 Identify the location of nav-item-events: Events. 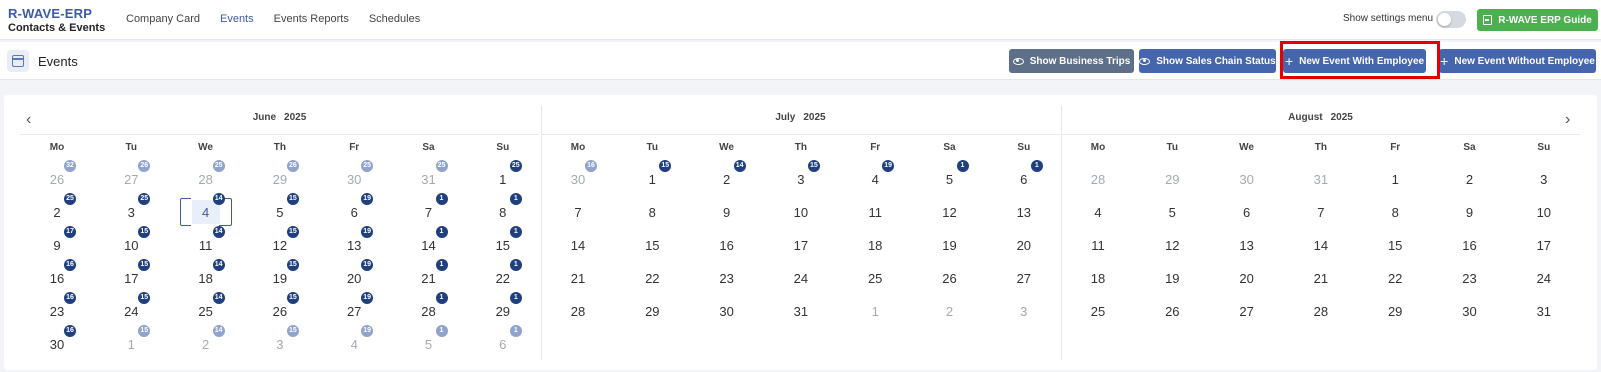
(237, 19).